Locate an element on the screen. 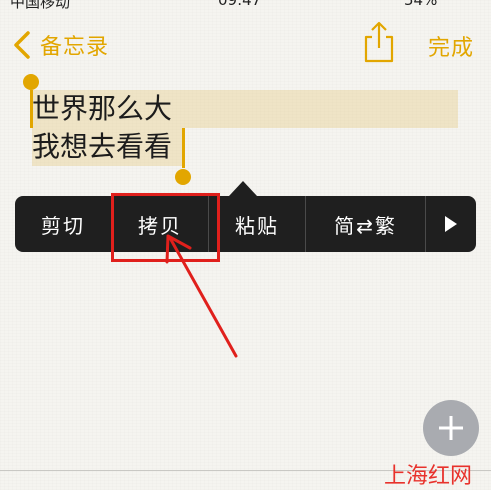 The image size is (491, 490). note-body: 世界那么大 我想去看看 is located at coordinates (245, 128).